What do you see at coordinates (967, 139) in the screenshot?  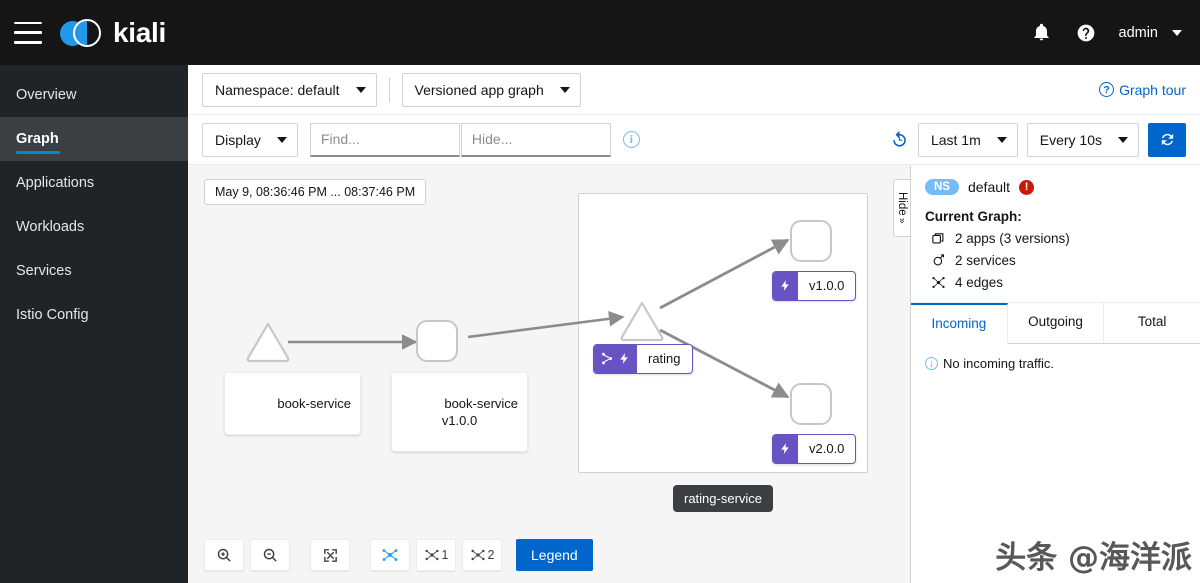 I see `time-range-select: Last 1m` at bounding box center [967, 139].